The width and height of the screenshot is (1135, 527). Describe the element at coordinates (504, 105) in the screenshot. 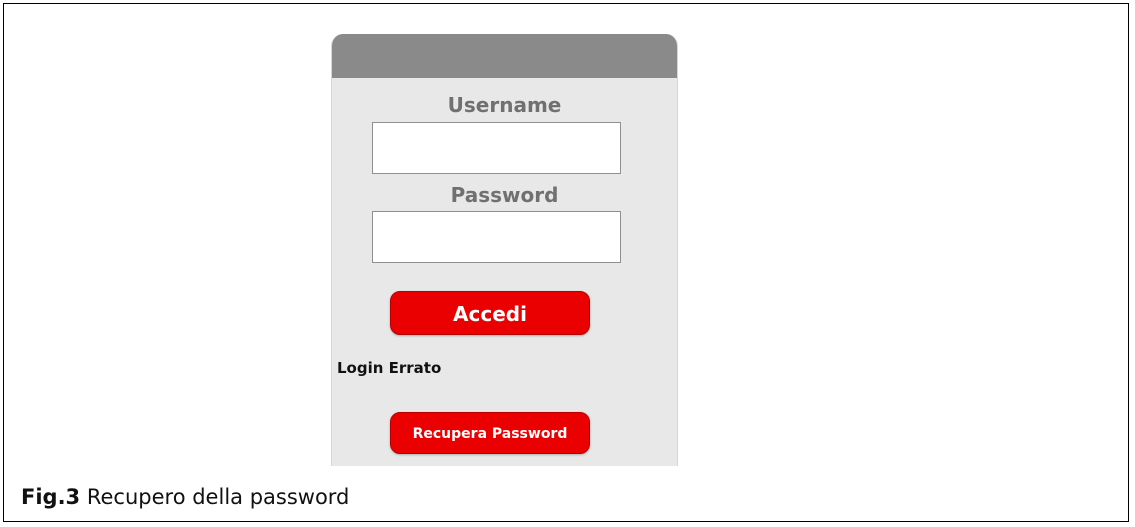

I see `username-label: Username` at that location.